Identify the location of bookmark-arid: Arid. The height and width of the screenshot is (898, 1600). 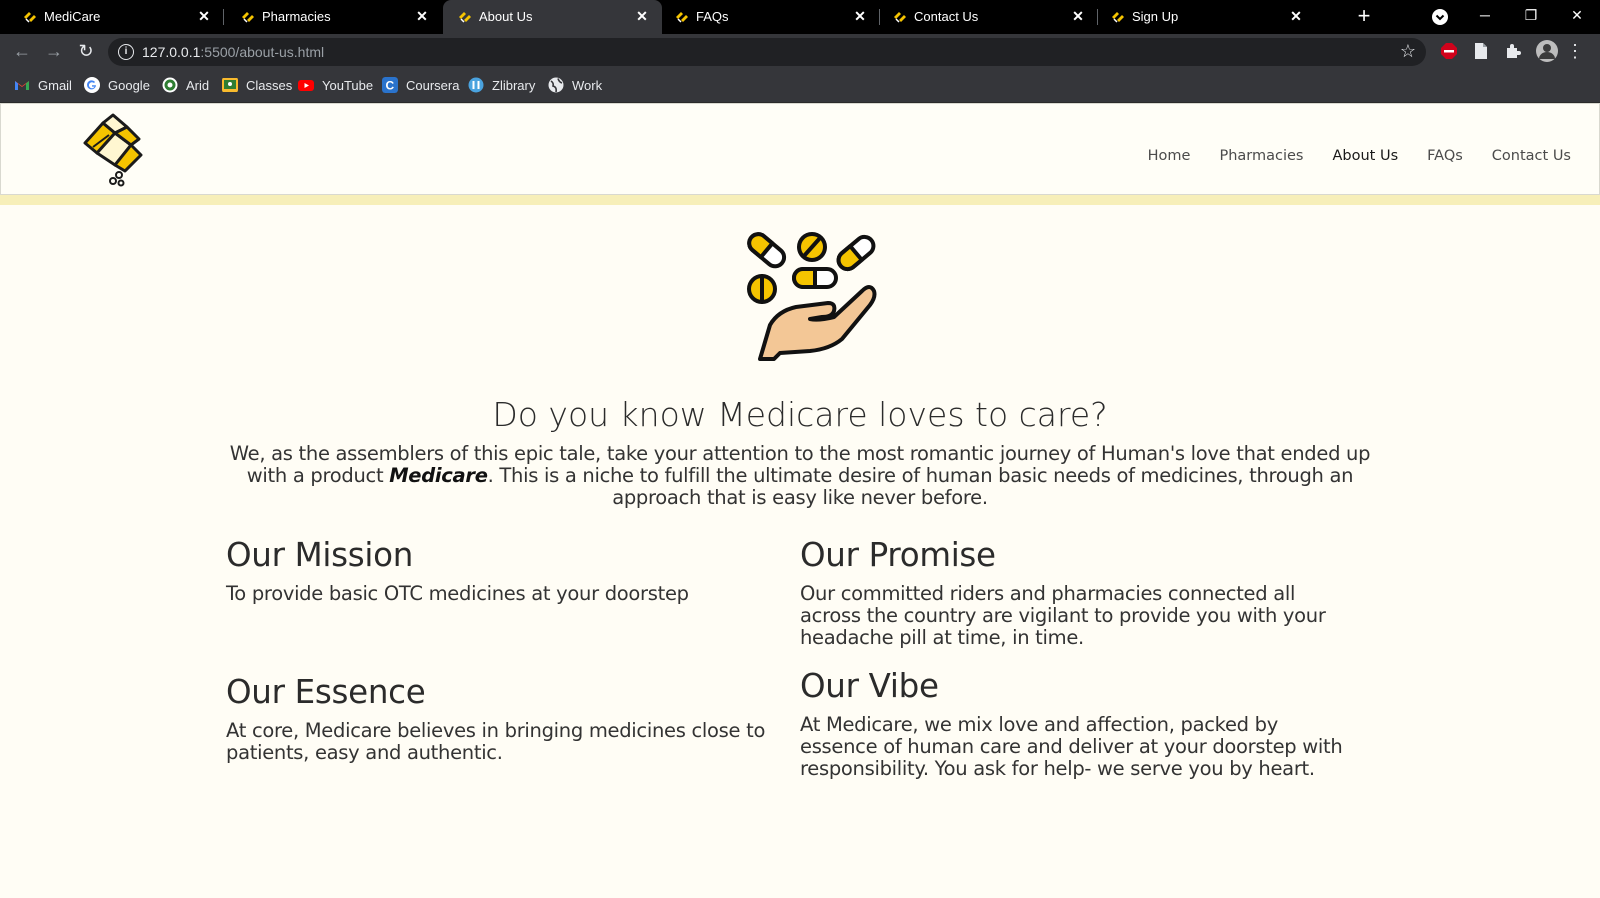
(185, 85).